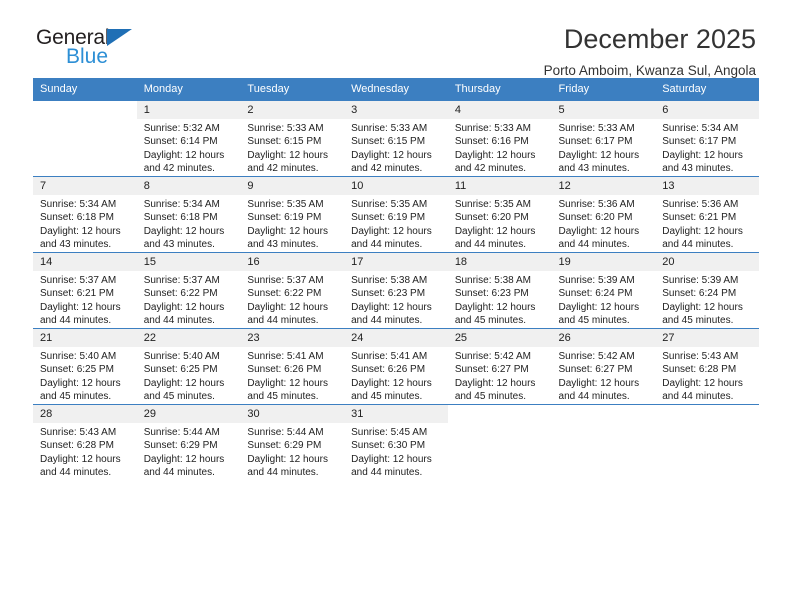 This screenshot has height=612, width=792. What do you see at coordinates (396, 110) in the screenshot?
I see `day-number: 3` at bounding box center [396, 110].